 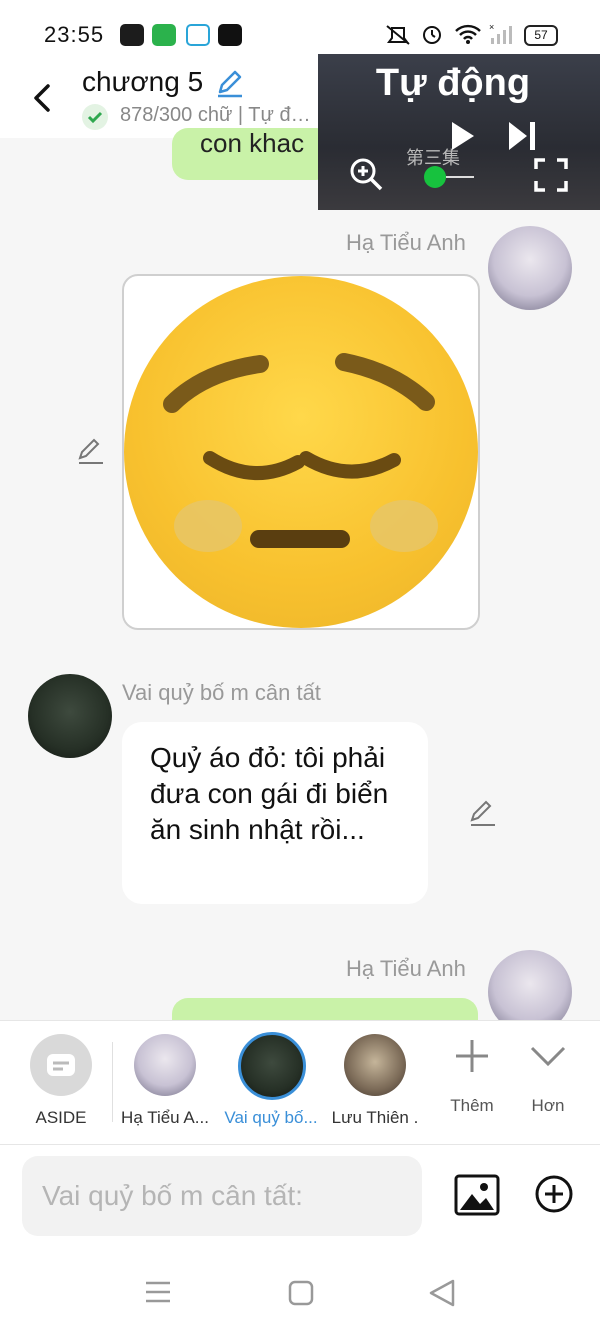 What do you see at coordinates (132, 35) in the screenshot?
I see `messenger-icon` at bounding box center [132, 35].